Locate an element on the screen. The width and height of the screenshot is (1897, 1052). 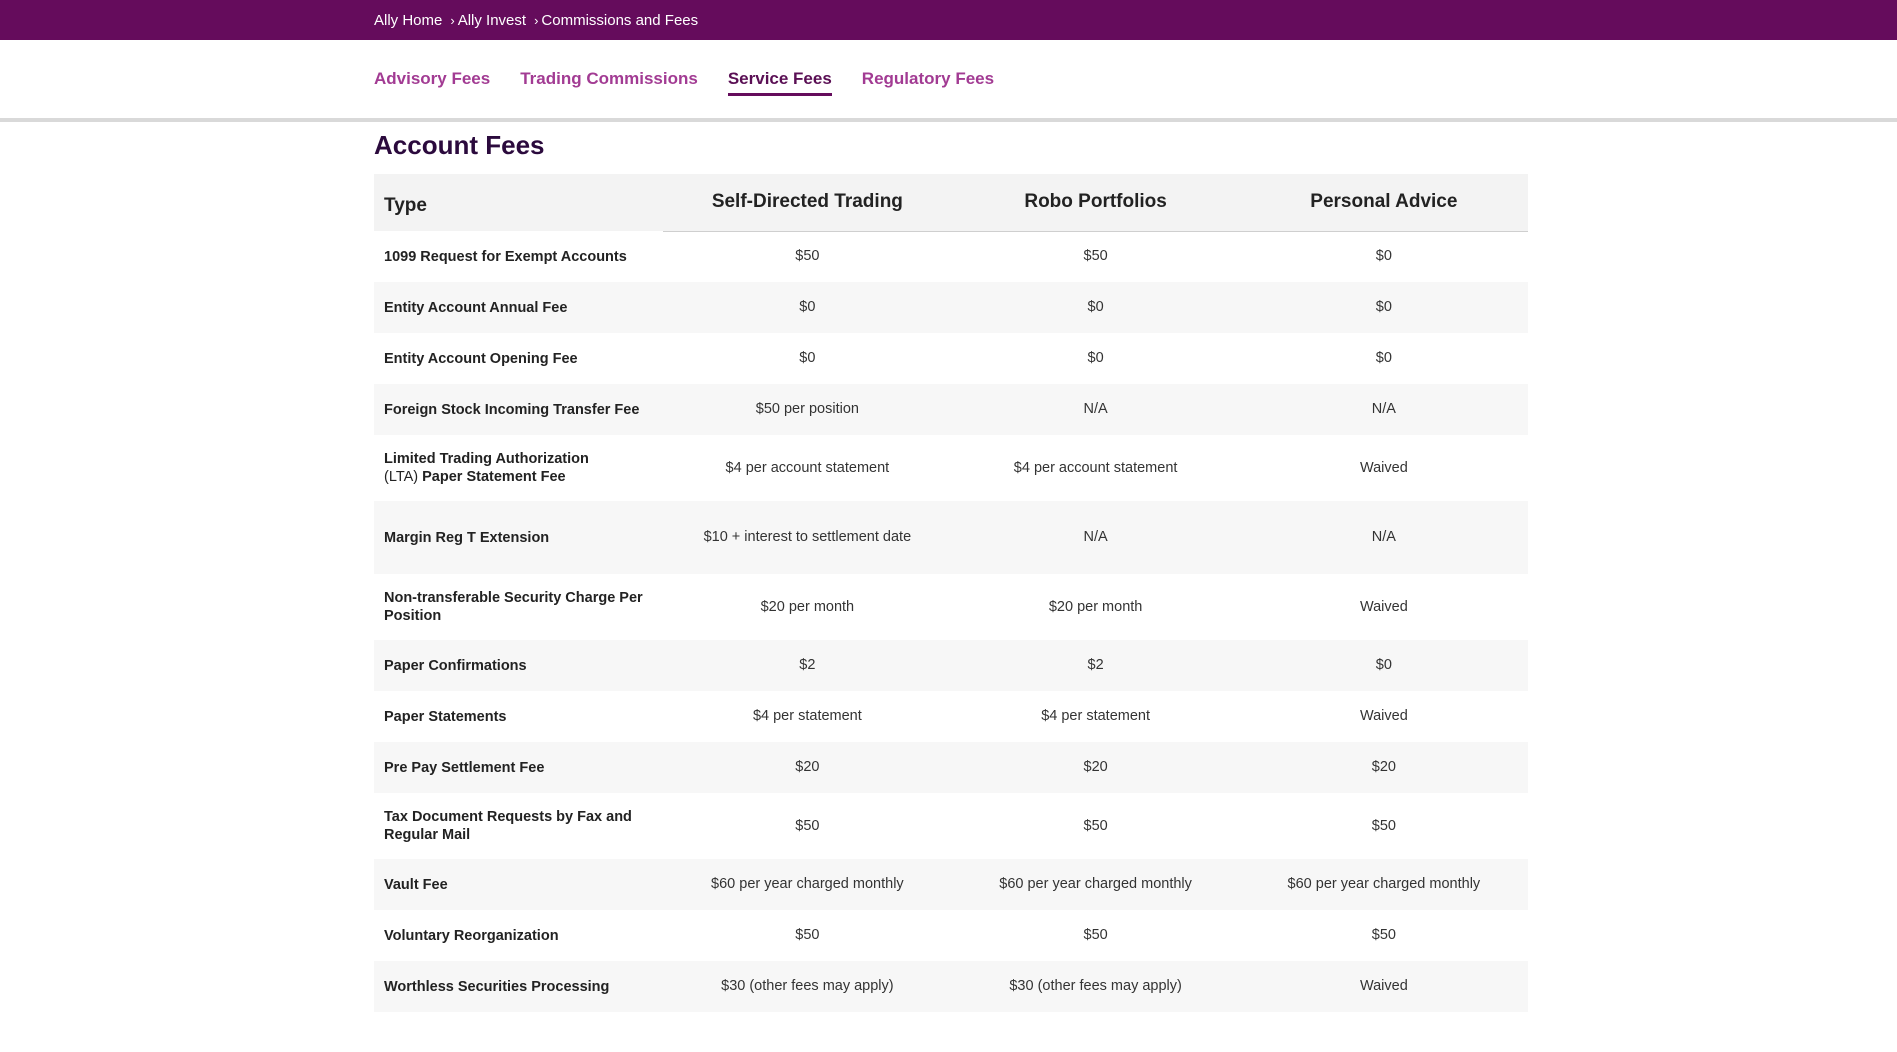
fee-personal-advice: $20 is located at coordinates (1383, 767).